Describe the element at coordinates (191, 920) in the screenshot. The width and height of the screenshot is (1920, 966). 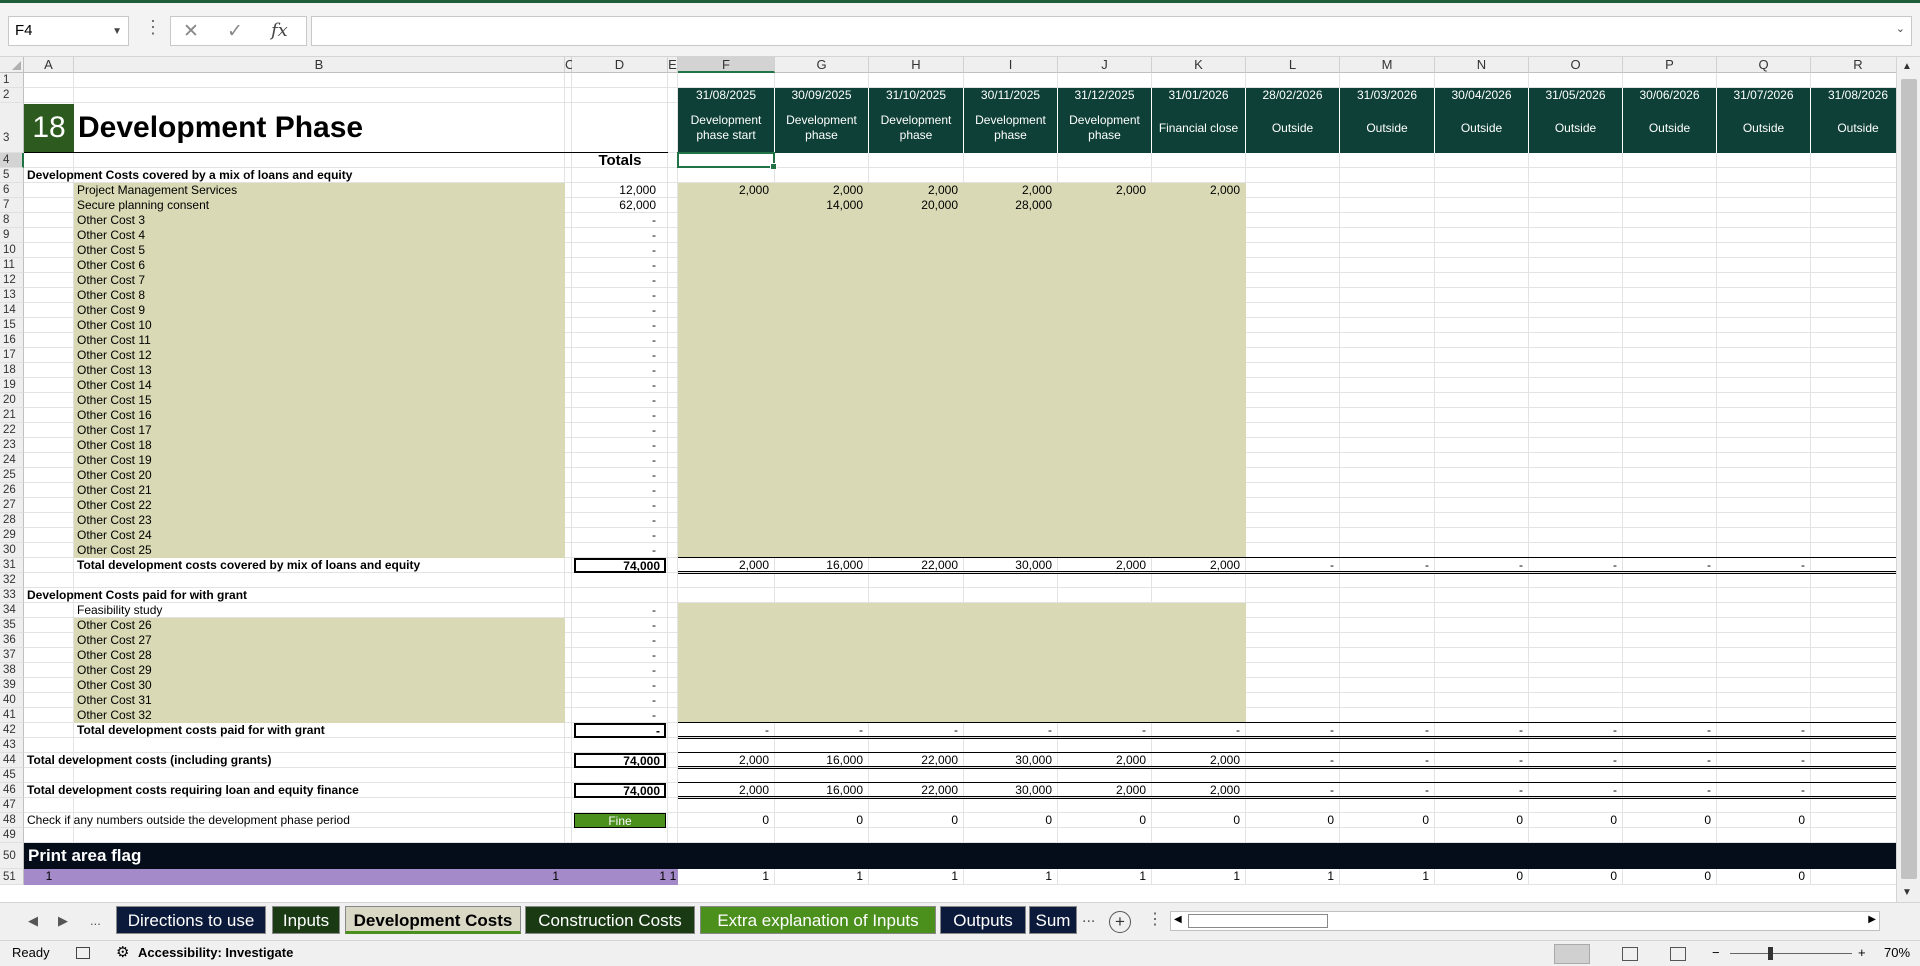
I see `tab-directions-to-use: Directions to use` at that location.